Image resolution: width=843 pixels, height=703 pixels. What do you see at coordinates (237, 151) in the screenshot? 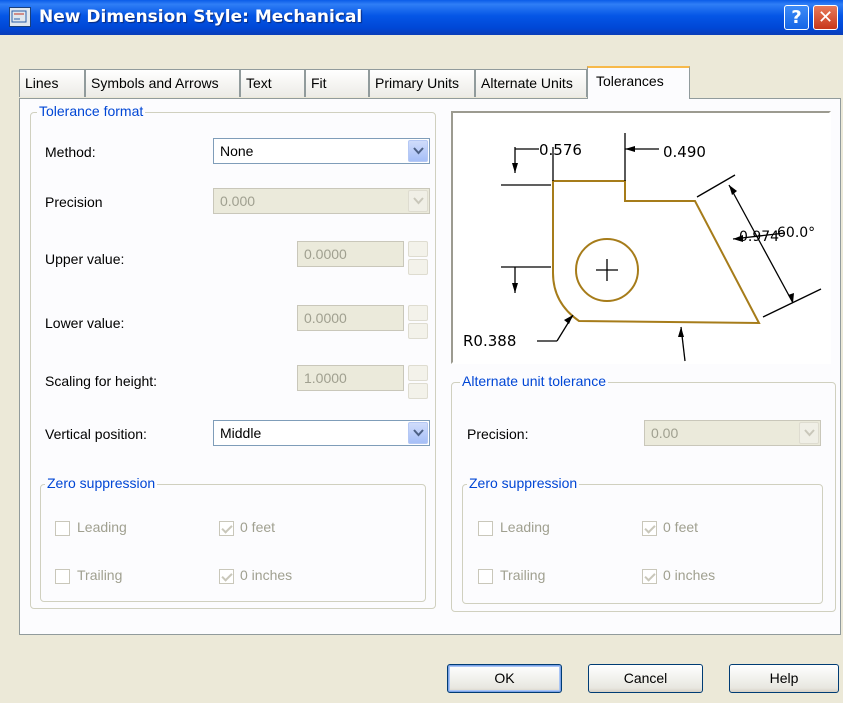
I see `method-value: None` at bounding box center [237, 151].